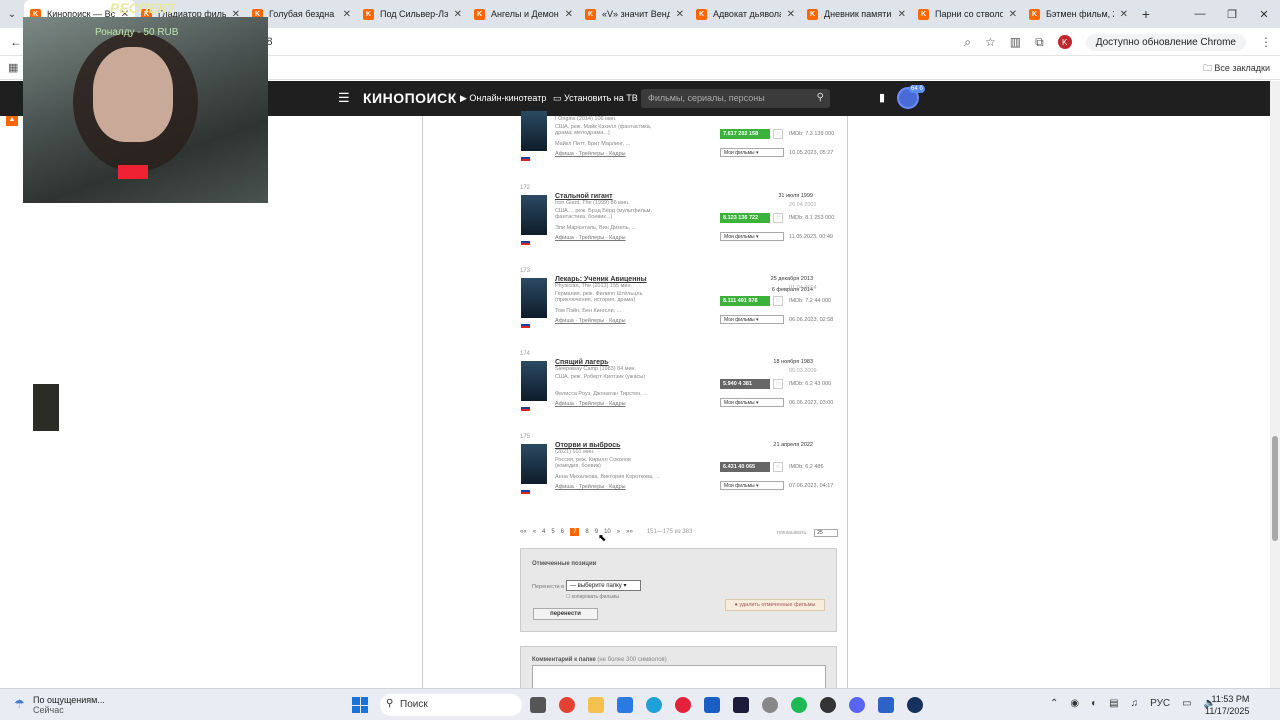 The image size is (1280, 720). Describe the element at coordinates (1064, 42) in the screenshot. I see `profile-avatar: K` at that location.